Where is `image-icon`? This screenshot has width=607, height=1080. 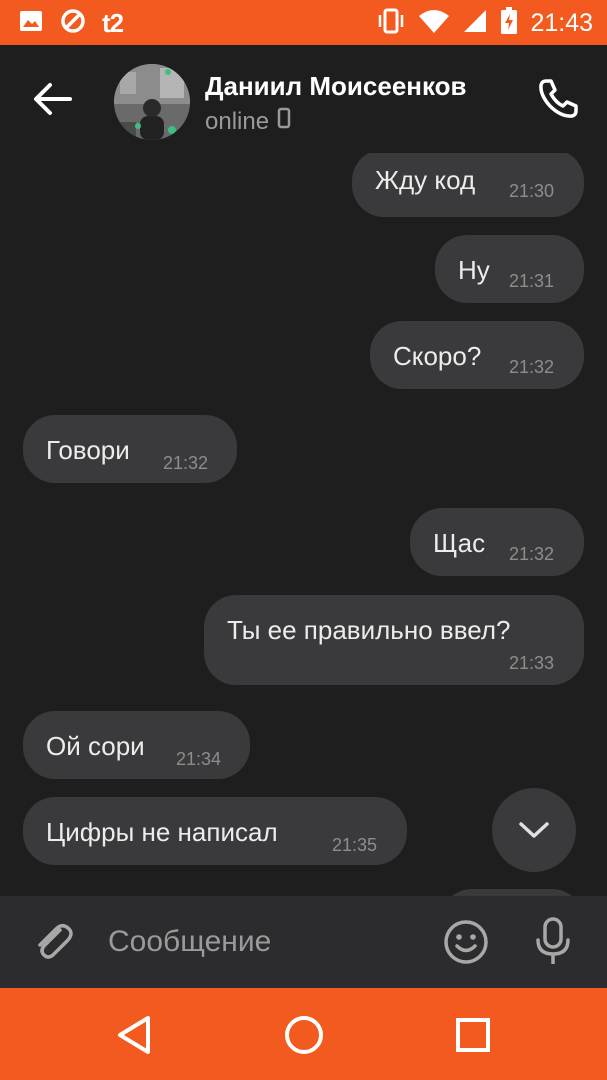 image-icon is located at coordinates (31, 23).